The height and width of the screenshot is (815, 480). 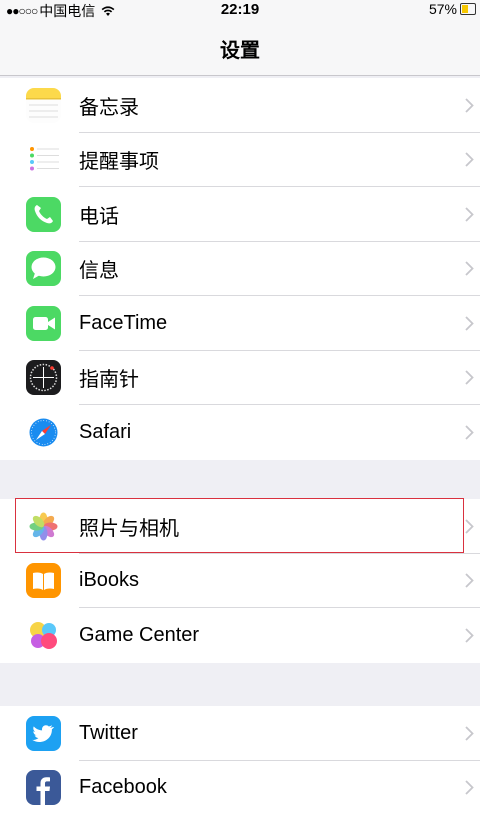 I want to click on status-bar: ●●○○○ 中国电信 22:19 57%, so click(x=240, y=10).